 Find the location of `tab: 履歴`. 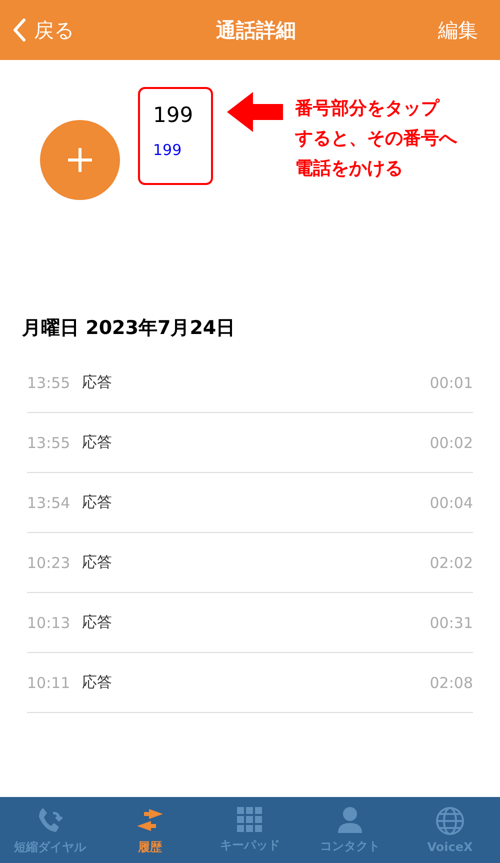

tab: 履歴 is located at coordinates (150, 830).